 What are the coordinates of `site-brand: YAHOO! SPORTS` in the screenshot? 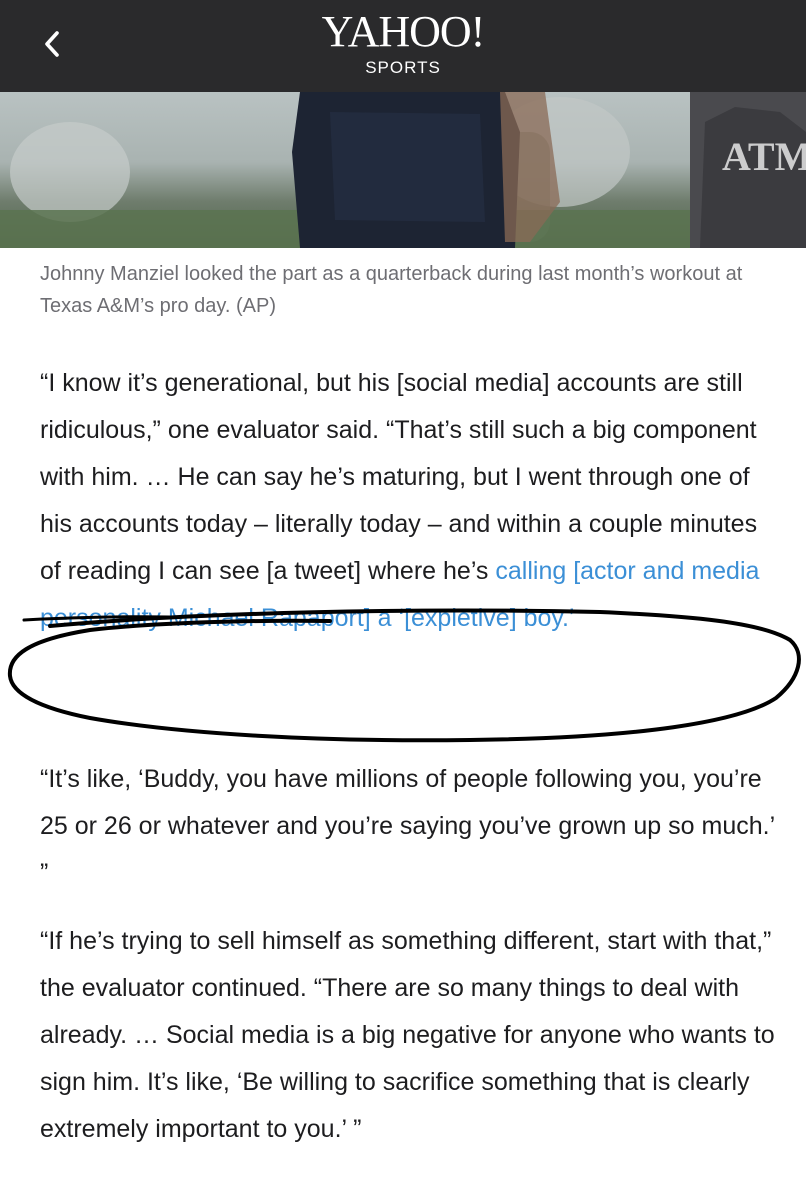 It's located at (403, 42).